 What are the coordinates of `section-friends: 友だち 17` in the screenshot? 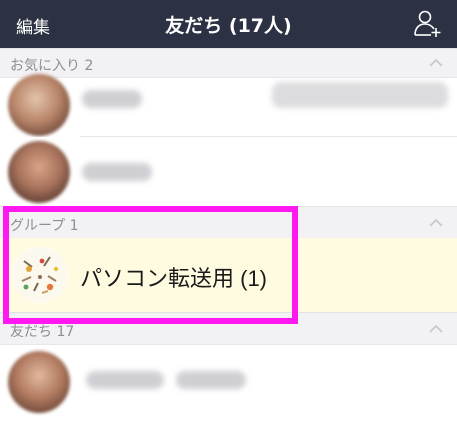 It's located at (228, 328).